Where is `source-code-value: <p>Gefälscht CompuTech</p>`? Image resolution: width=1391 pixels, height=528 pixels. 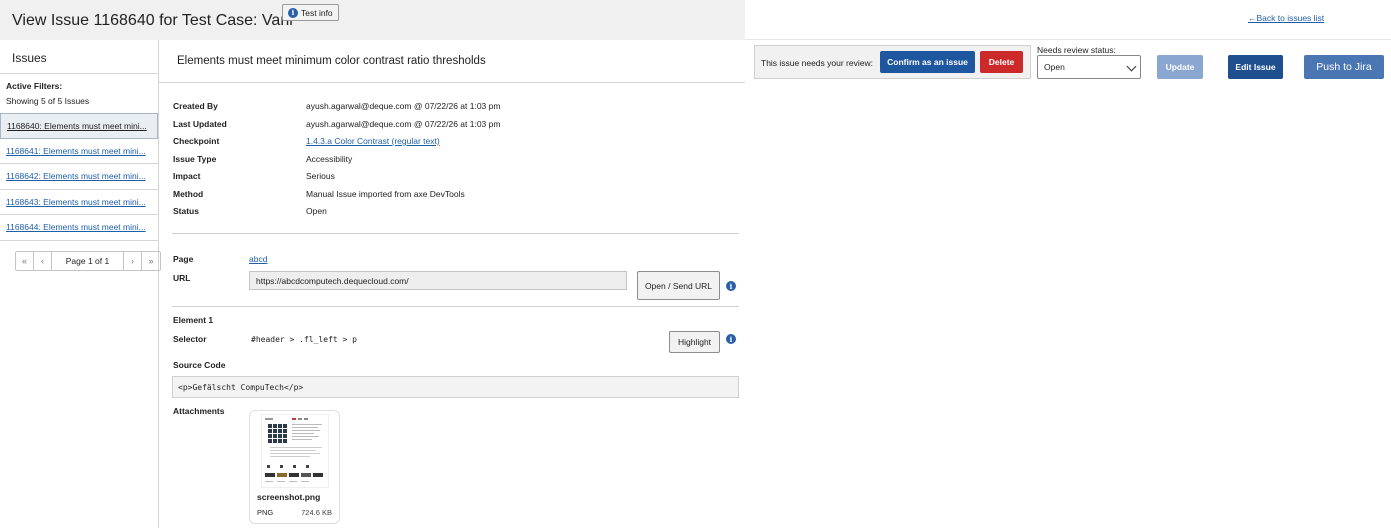 source-code-value: <p>Gefälscht CompuTech</p> is located at coordinates (241, 387).